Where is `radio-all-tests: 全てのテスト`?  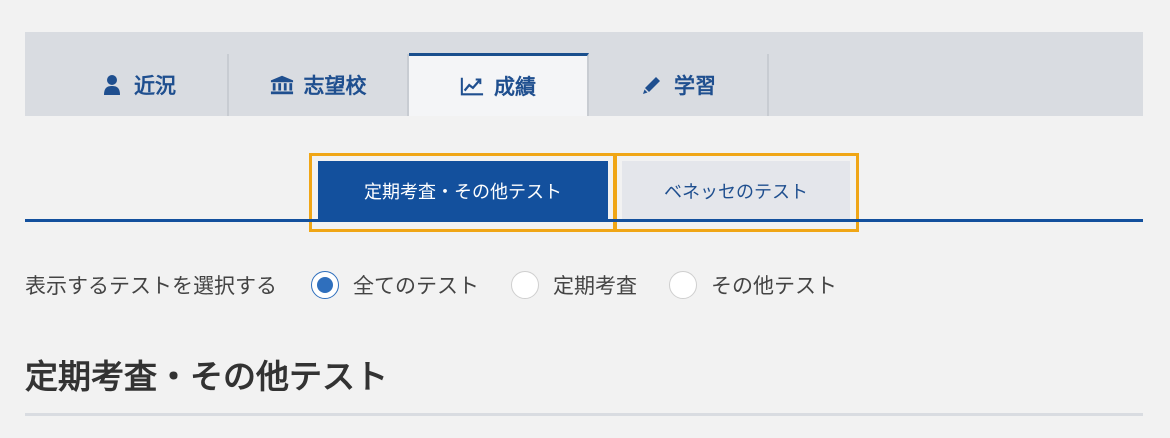
radio-all-tests: 全てのテスト is located at coordinates (395, 285).